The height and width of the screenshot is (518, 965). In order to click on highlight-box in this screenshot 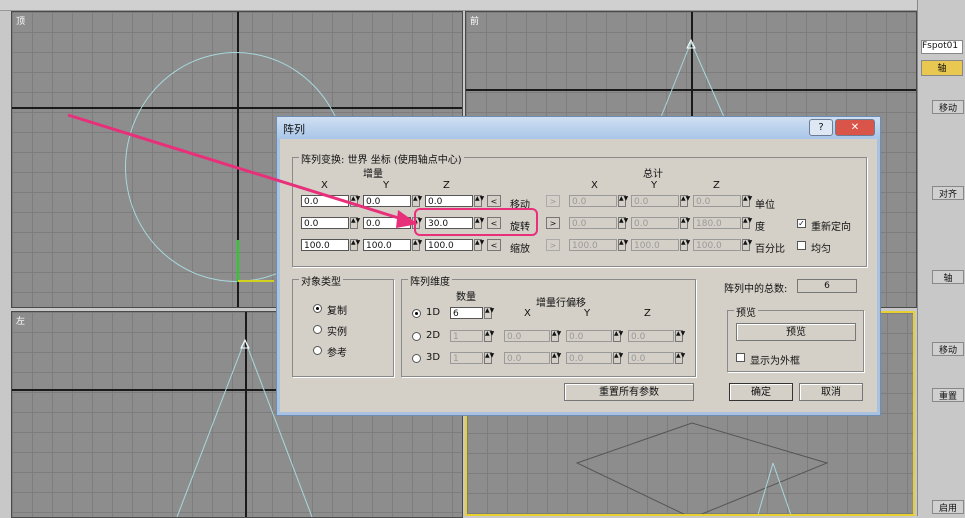, I will do `click(476, 222)`.